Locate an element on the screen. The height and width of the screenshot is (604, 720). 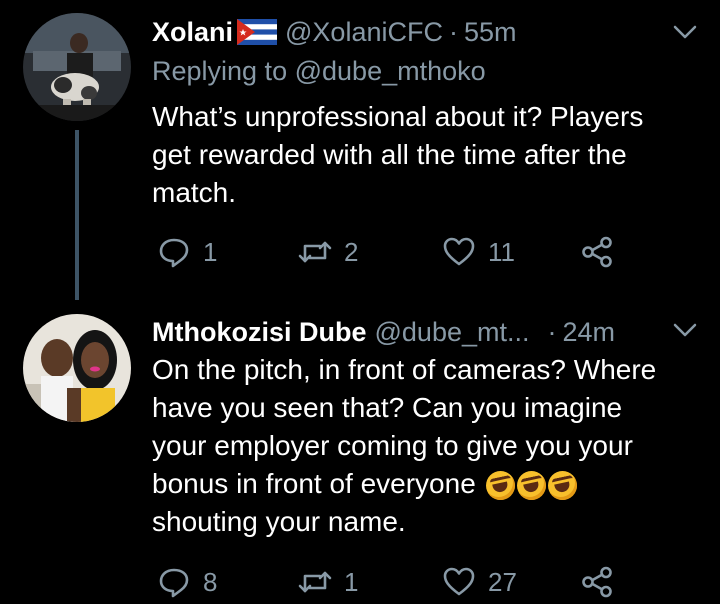
like-count: 11 is located at coordinates (501, 251).